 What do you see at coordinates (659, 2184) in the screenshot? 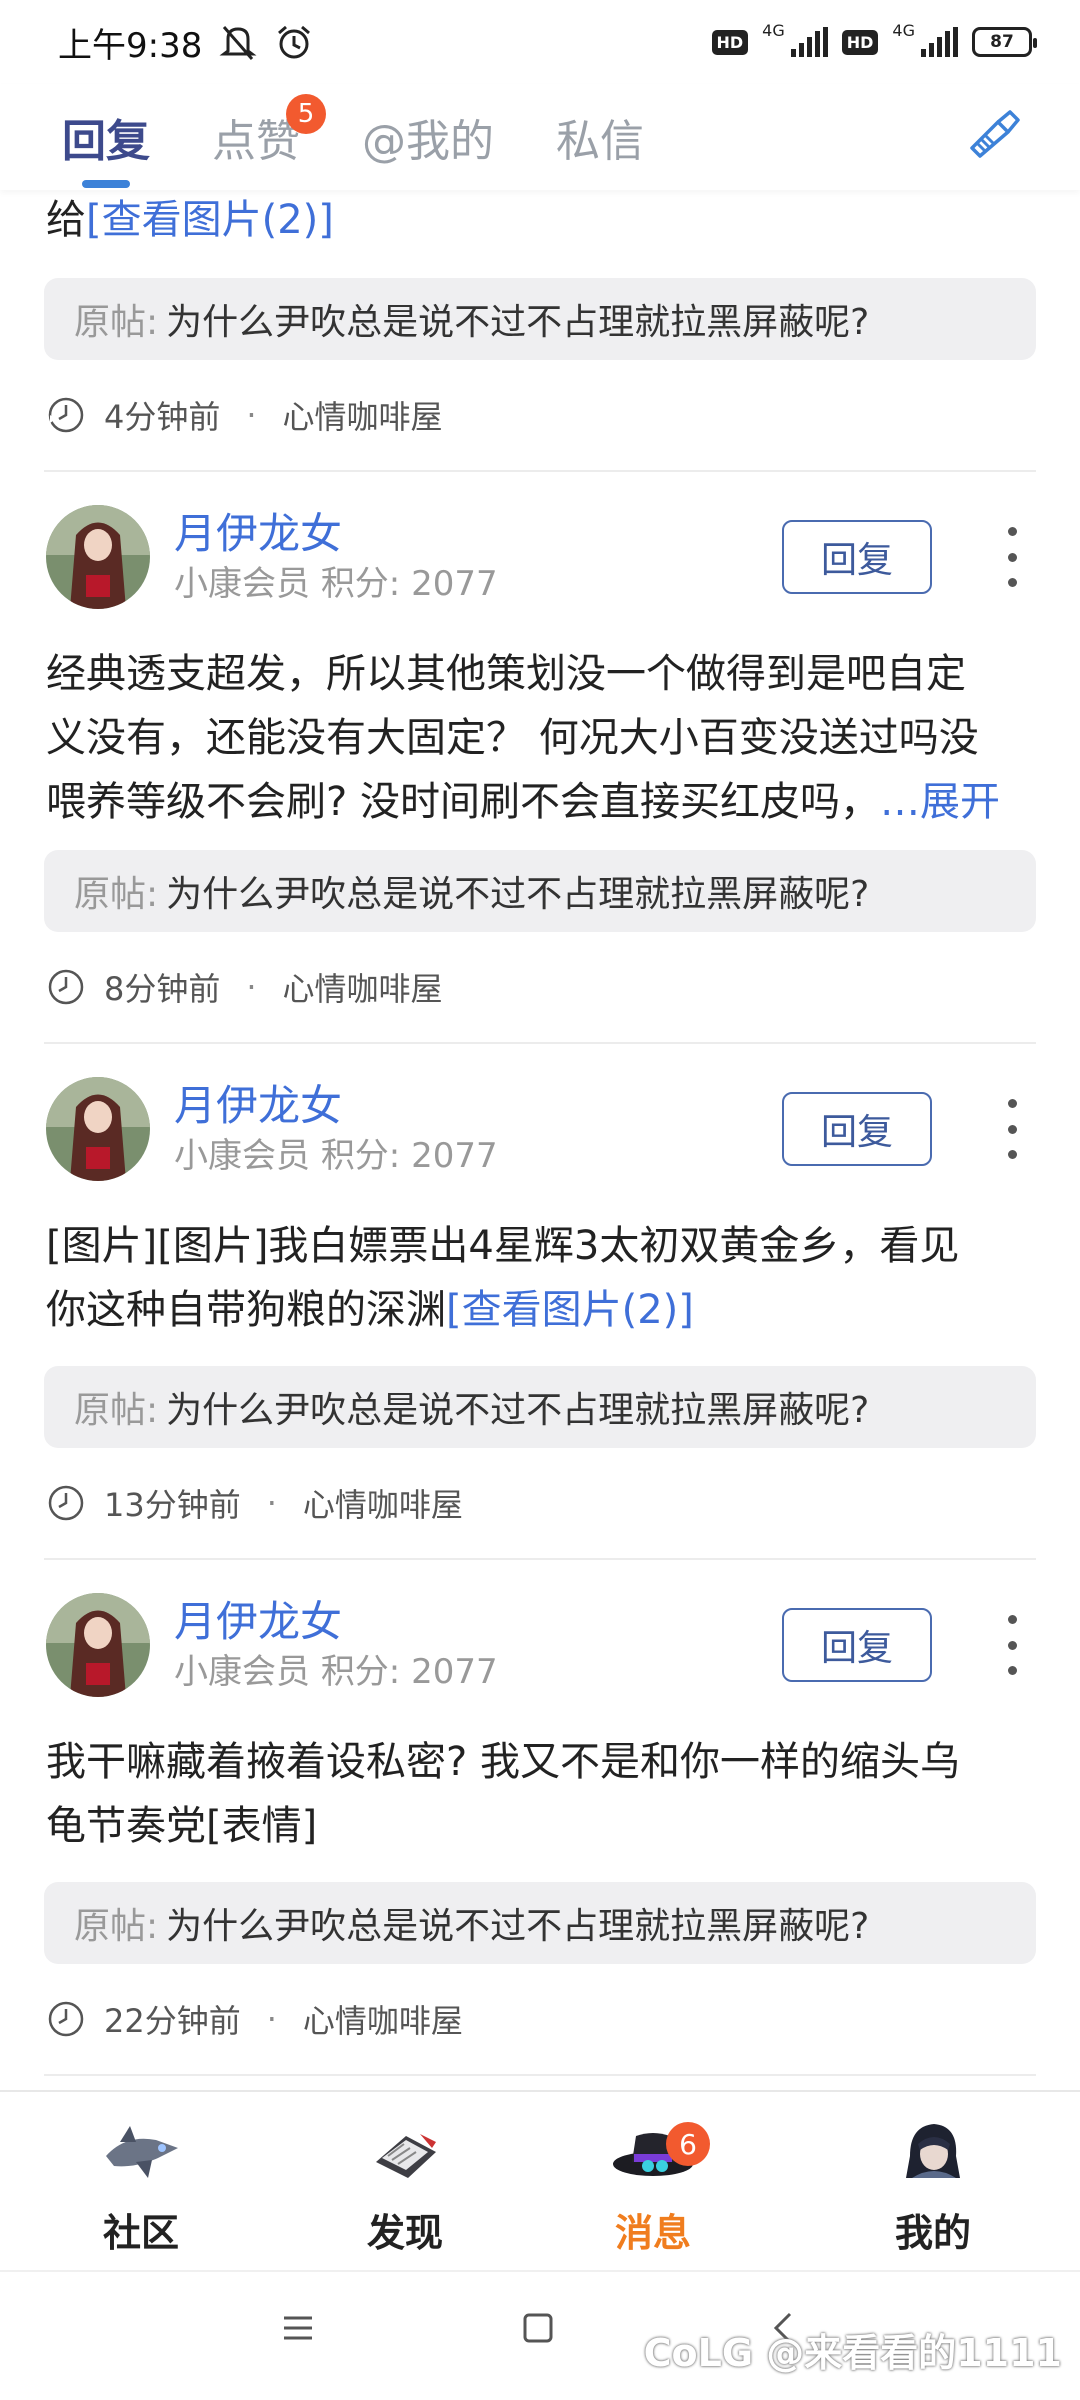
I see `nav-messages: 6 消息` at bounding box center [659, 2184].